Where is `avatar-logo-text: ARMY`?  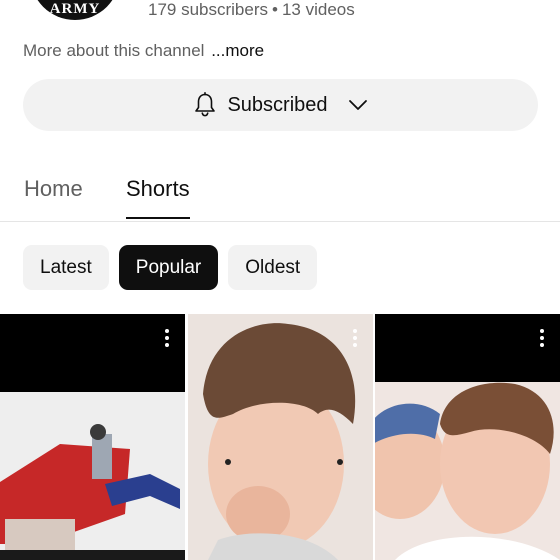
avatar-logo-text: ARMY is located at coordinates (75, 9).